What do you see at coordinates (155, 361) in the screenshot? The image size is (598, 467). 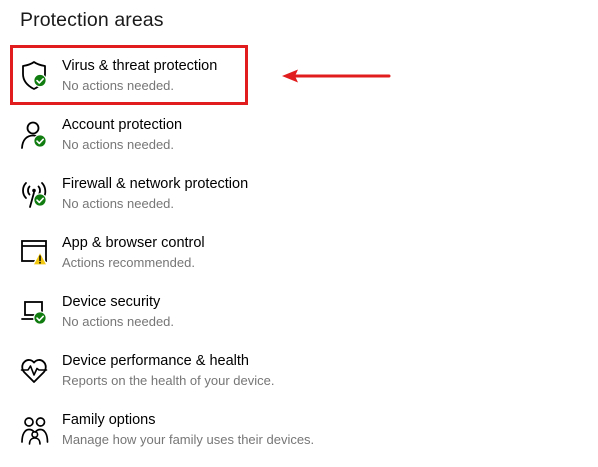 I see `area-title: Device performance & health` at bounding box center [155, 361].